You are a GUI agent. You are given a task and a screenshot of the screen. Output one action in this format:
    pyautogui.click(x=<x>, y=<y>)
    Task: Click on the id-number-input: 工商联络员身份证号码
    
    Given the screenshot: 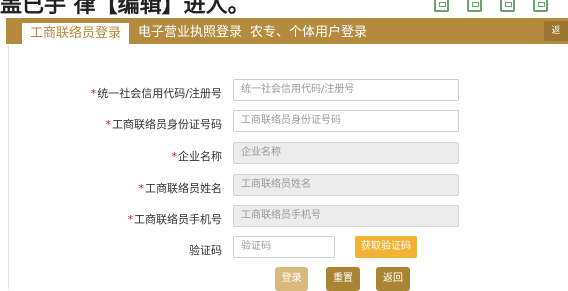 What is the action you would take?
    pyautogui.click(x=346, y=121)
    